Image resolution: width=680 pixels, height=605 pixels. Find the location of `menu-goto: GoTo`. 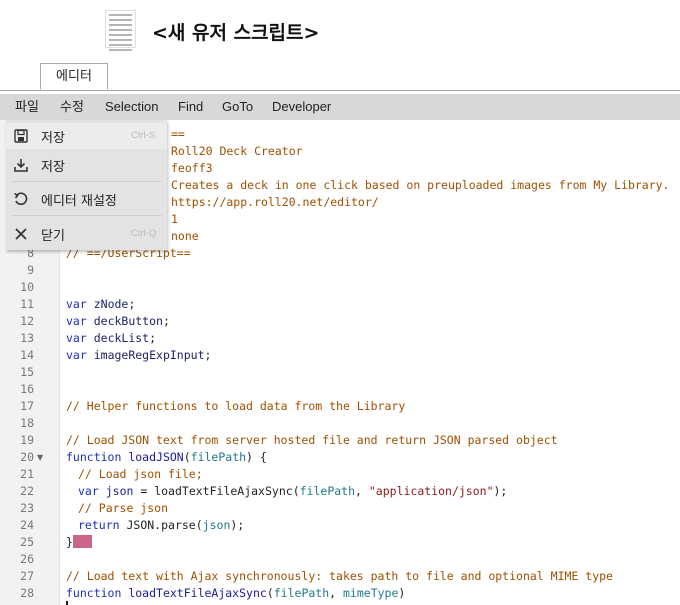

menu-goto: GoTo is located at coordinates (237, 107).